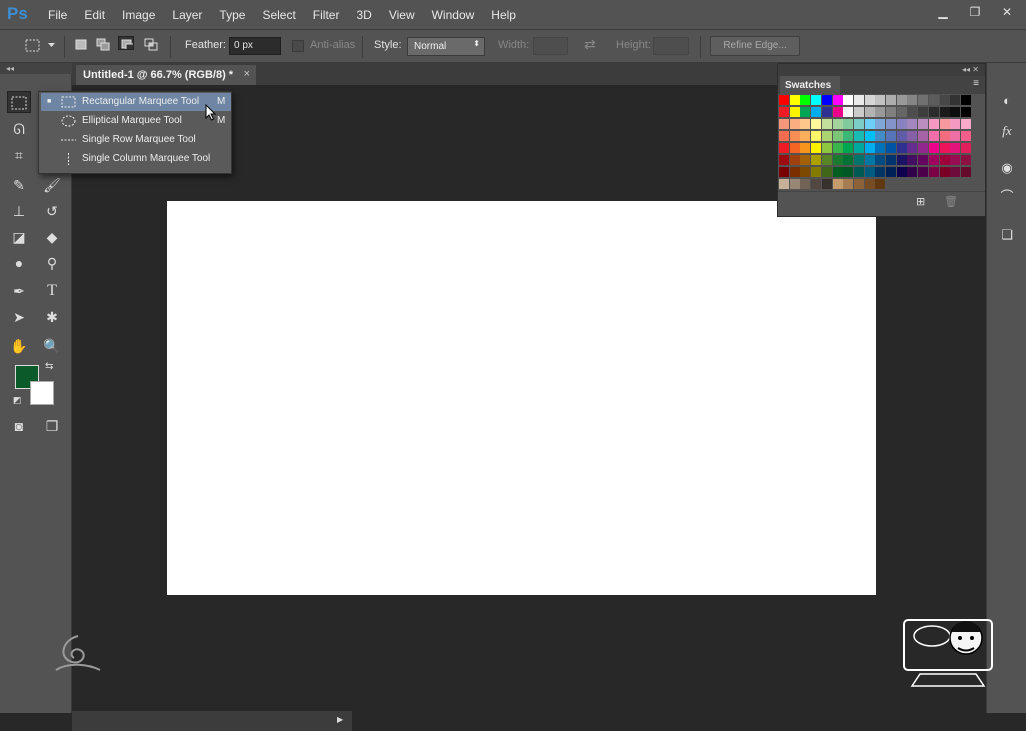 Image resolution: width=1026 pixels, height=731 pixels. What do you see at coordinates (1007, 235) in the screenshot?
I see `layers-icon: ❏` at bounding box center [1007, 235].